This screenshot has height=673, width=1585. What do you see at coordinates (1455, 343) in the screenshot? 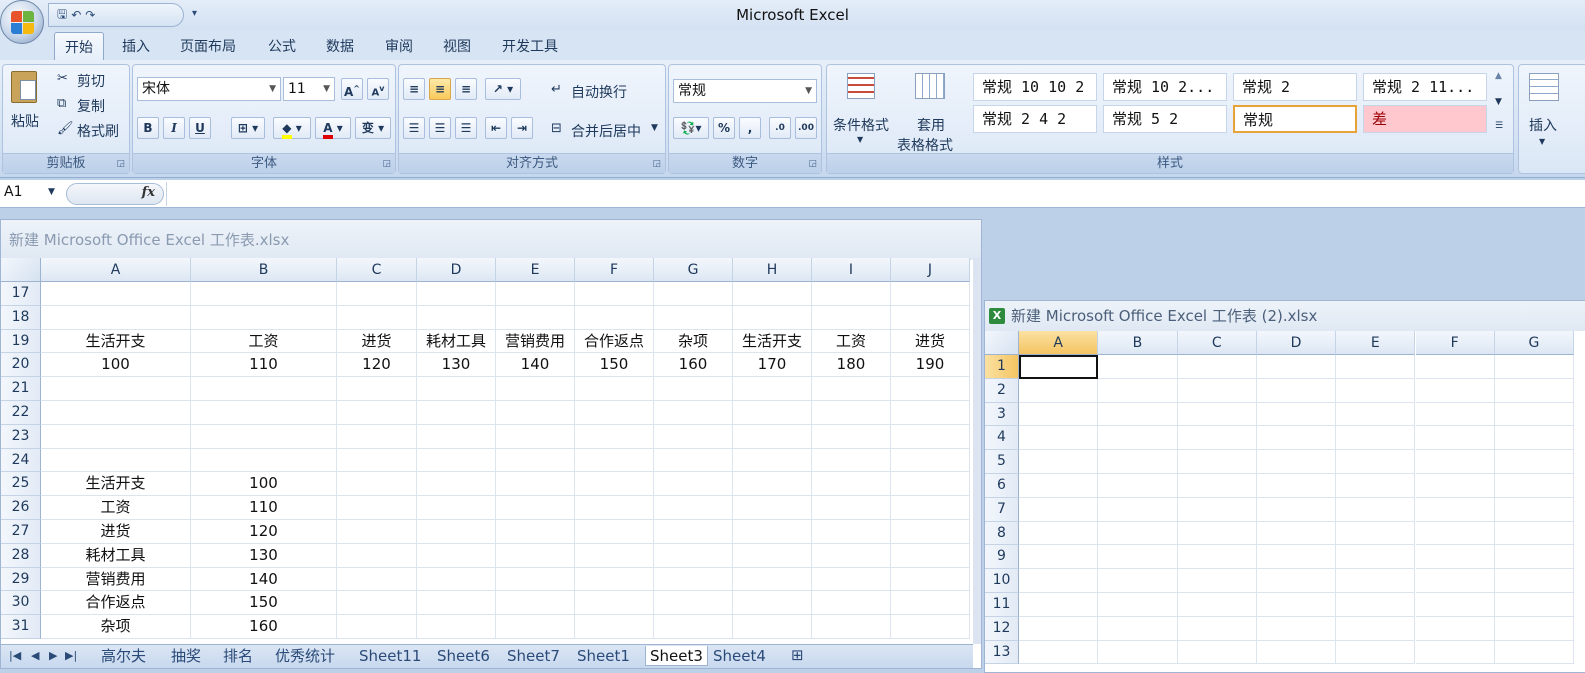
I see `column-header: F` at bounding box center [1455, 343].